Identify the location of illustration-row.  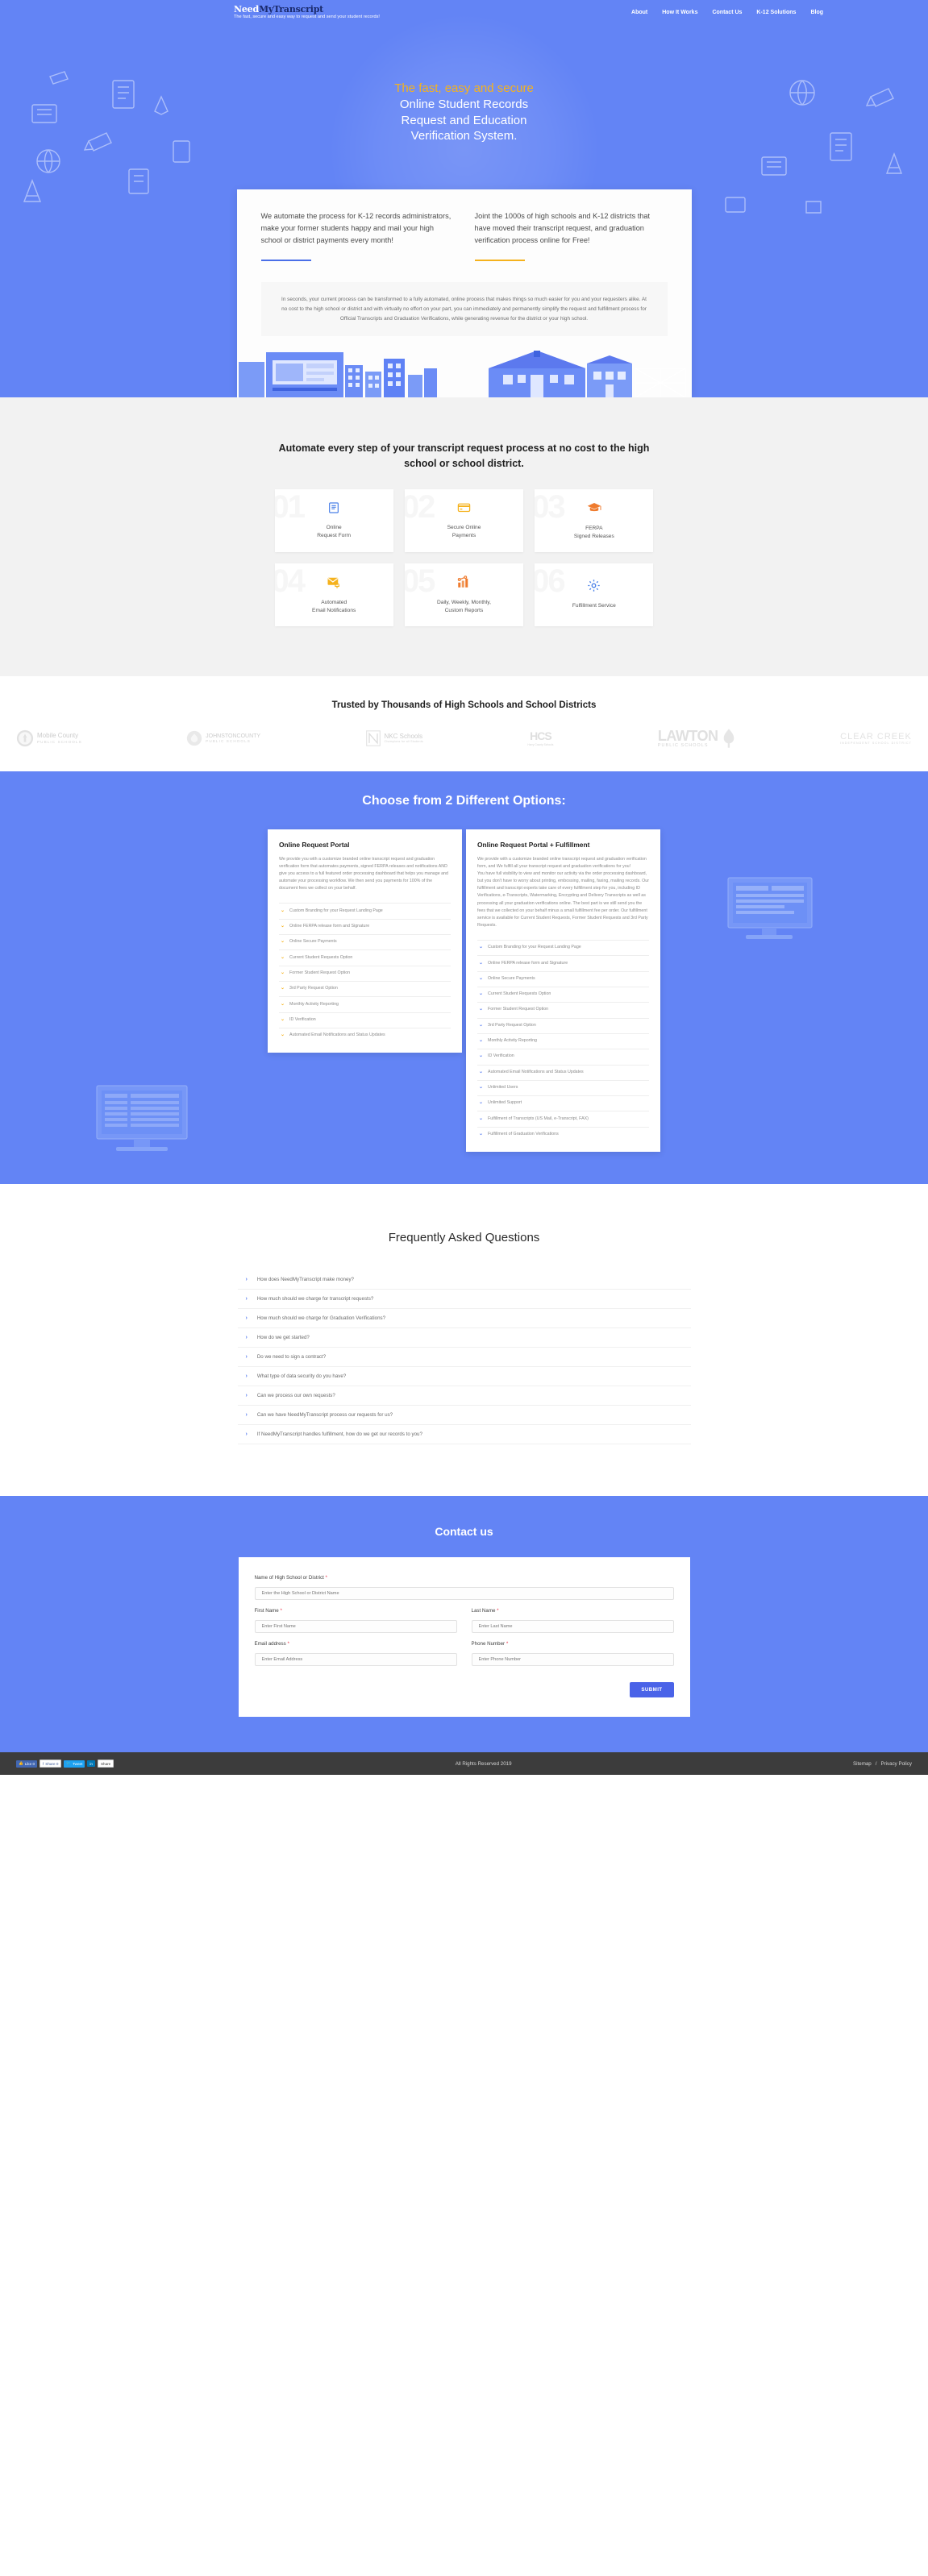
(464, 372).